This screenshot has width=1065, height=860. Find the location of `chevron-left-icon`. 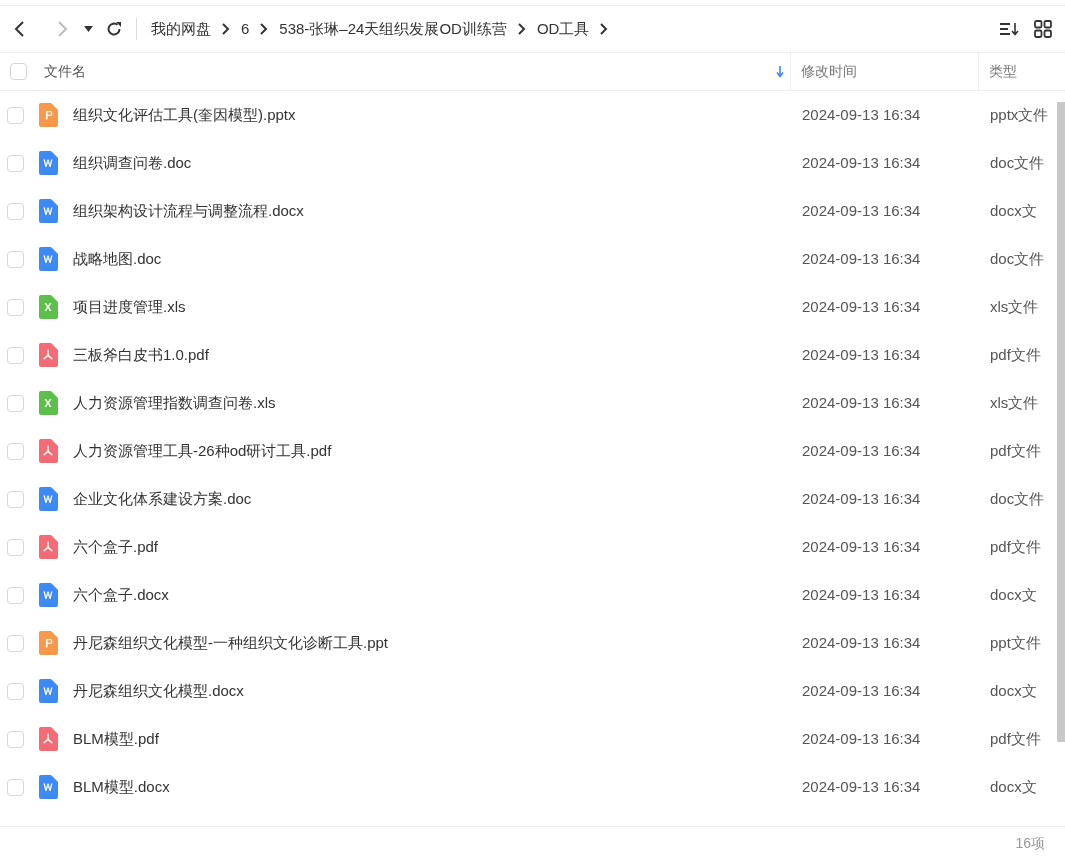

chevron-left-icon is located at coordinates (20, 29).